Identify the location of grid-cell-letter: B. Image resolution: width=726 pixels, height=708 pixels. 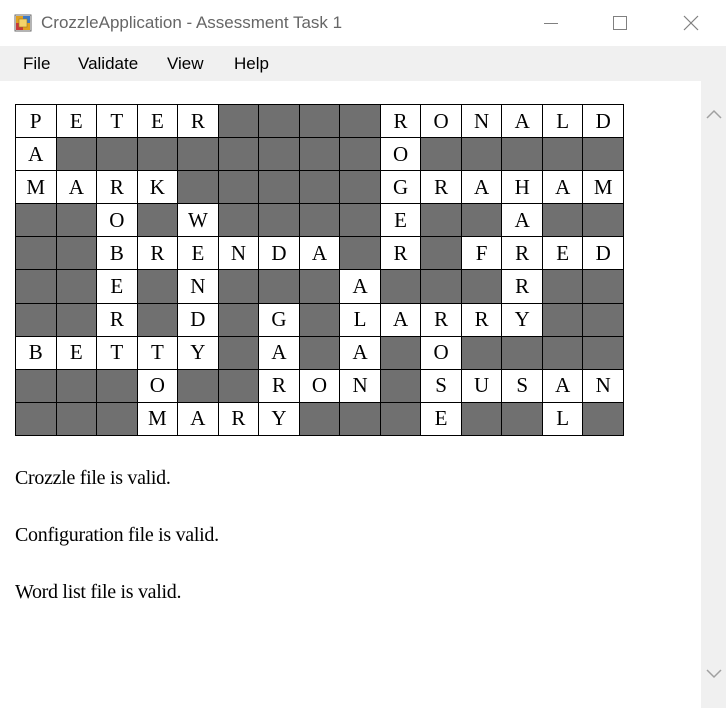
(117, 253).